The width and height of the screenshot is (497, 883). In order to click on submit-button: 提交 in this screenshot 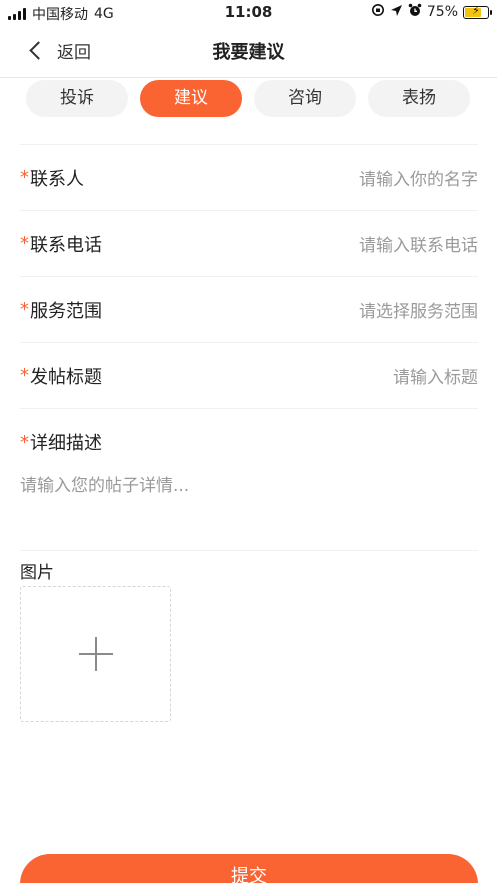, I will do `click(249, 868)`.